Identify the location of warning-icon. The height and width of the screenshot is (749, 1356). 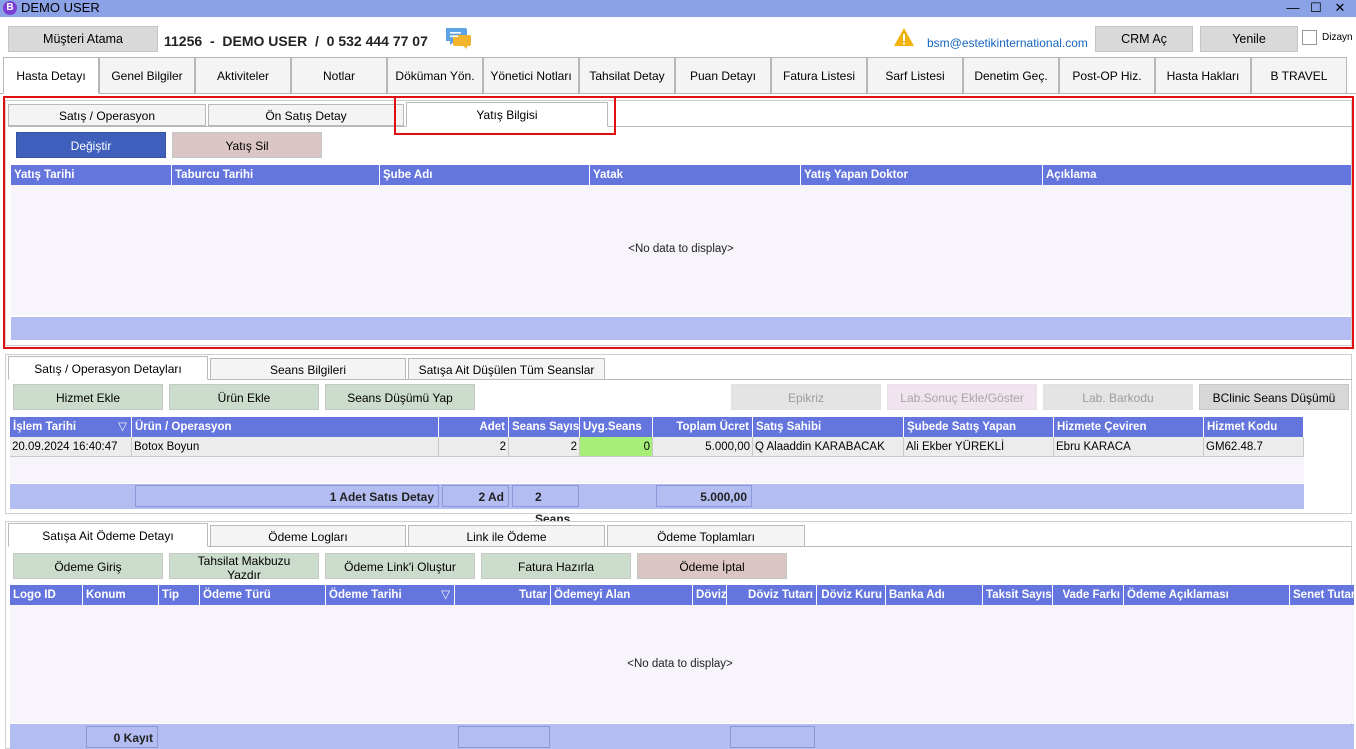
(904, 37).